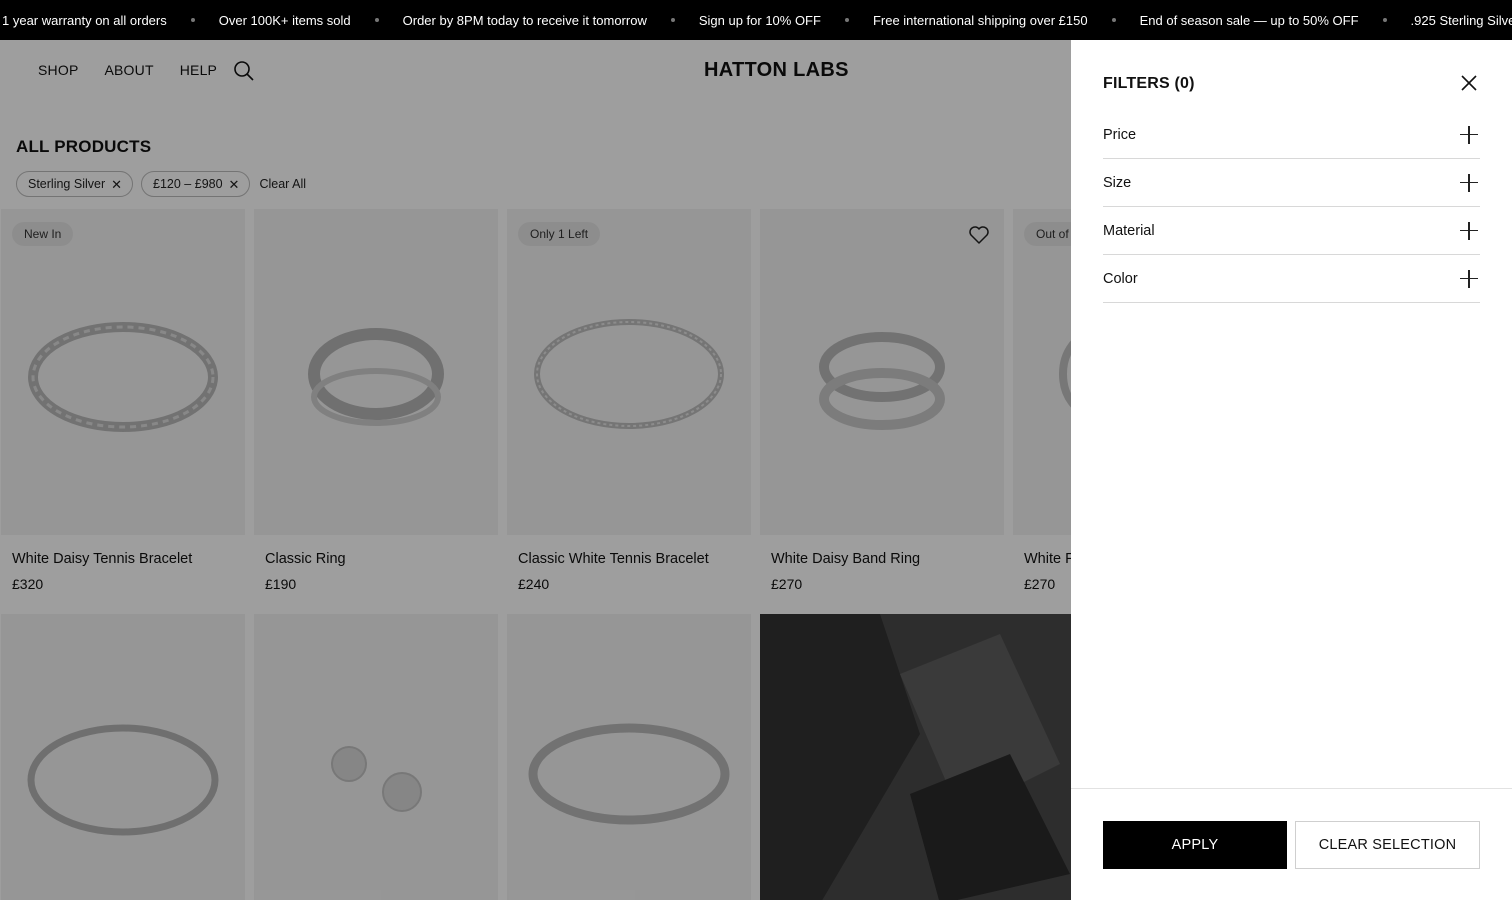 The height and width of the screenshot is (900, 1512). I want to click on filter-section-label: Size, so click(1117, 182).